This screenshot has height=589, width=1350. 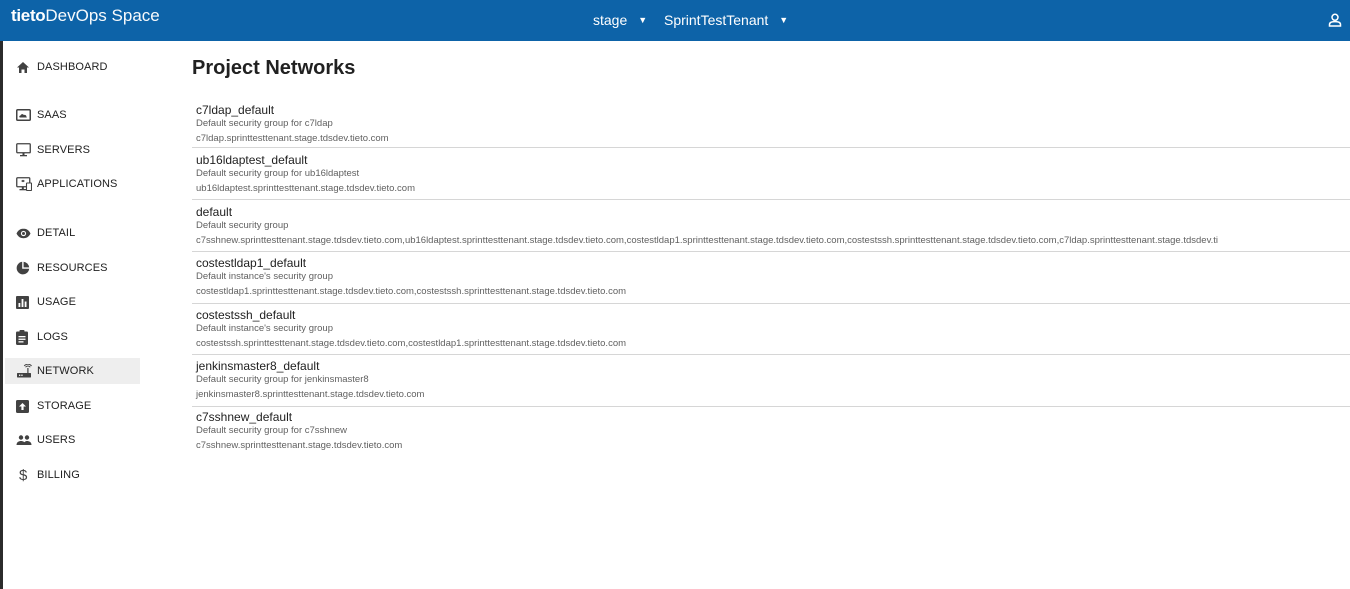 What do you see at coordinates (274, 68) in the screenshot?
I see `page-title: Project Networks` at bounding box center [274, 68].